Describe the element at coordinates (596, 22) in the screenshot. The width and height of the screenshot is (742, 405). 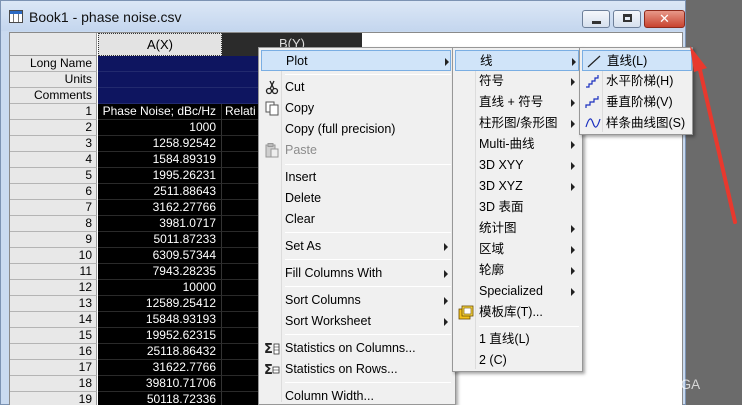
I see `minimize-icon` at that location.